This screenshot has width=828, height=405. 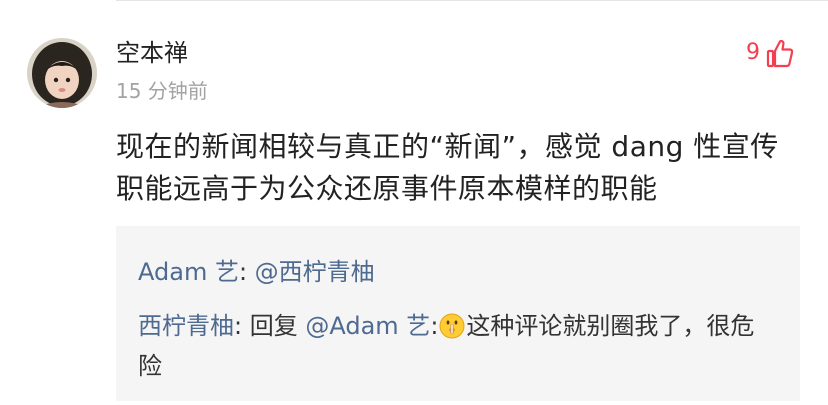 I want to click on reply-colon: :, so click(x=434, y=326).